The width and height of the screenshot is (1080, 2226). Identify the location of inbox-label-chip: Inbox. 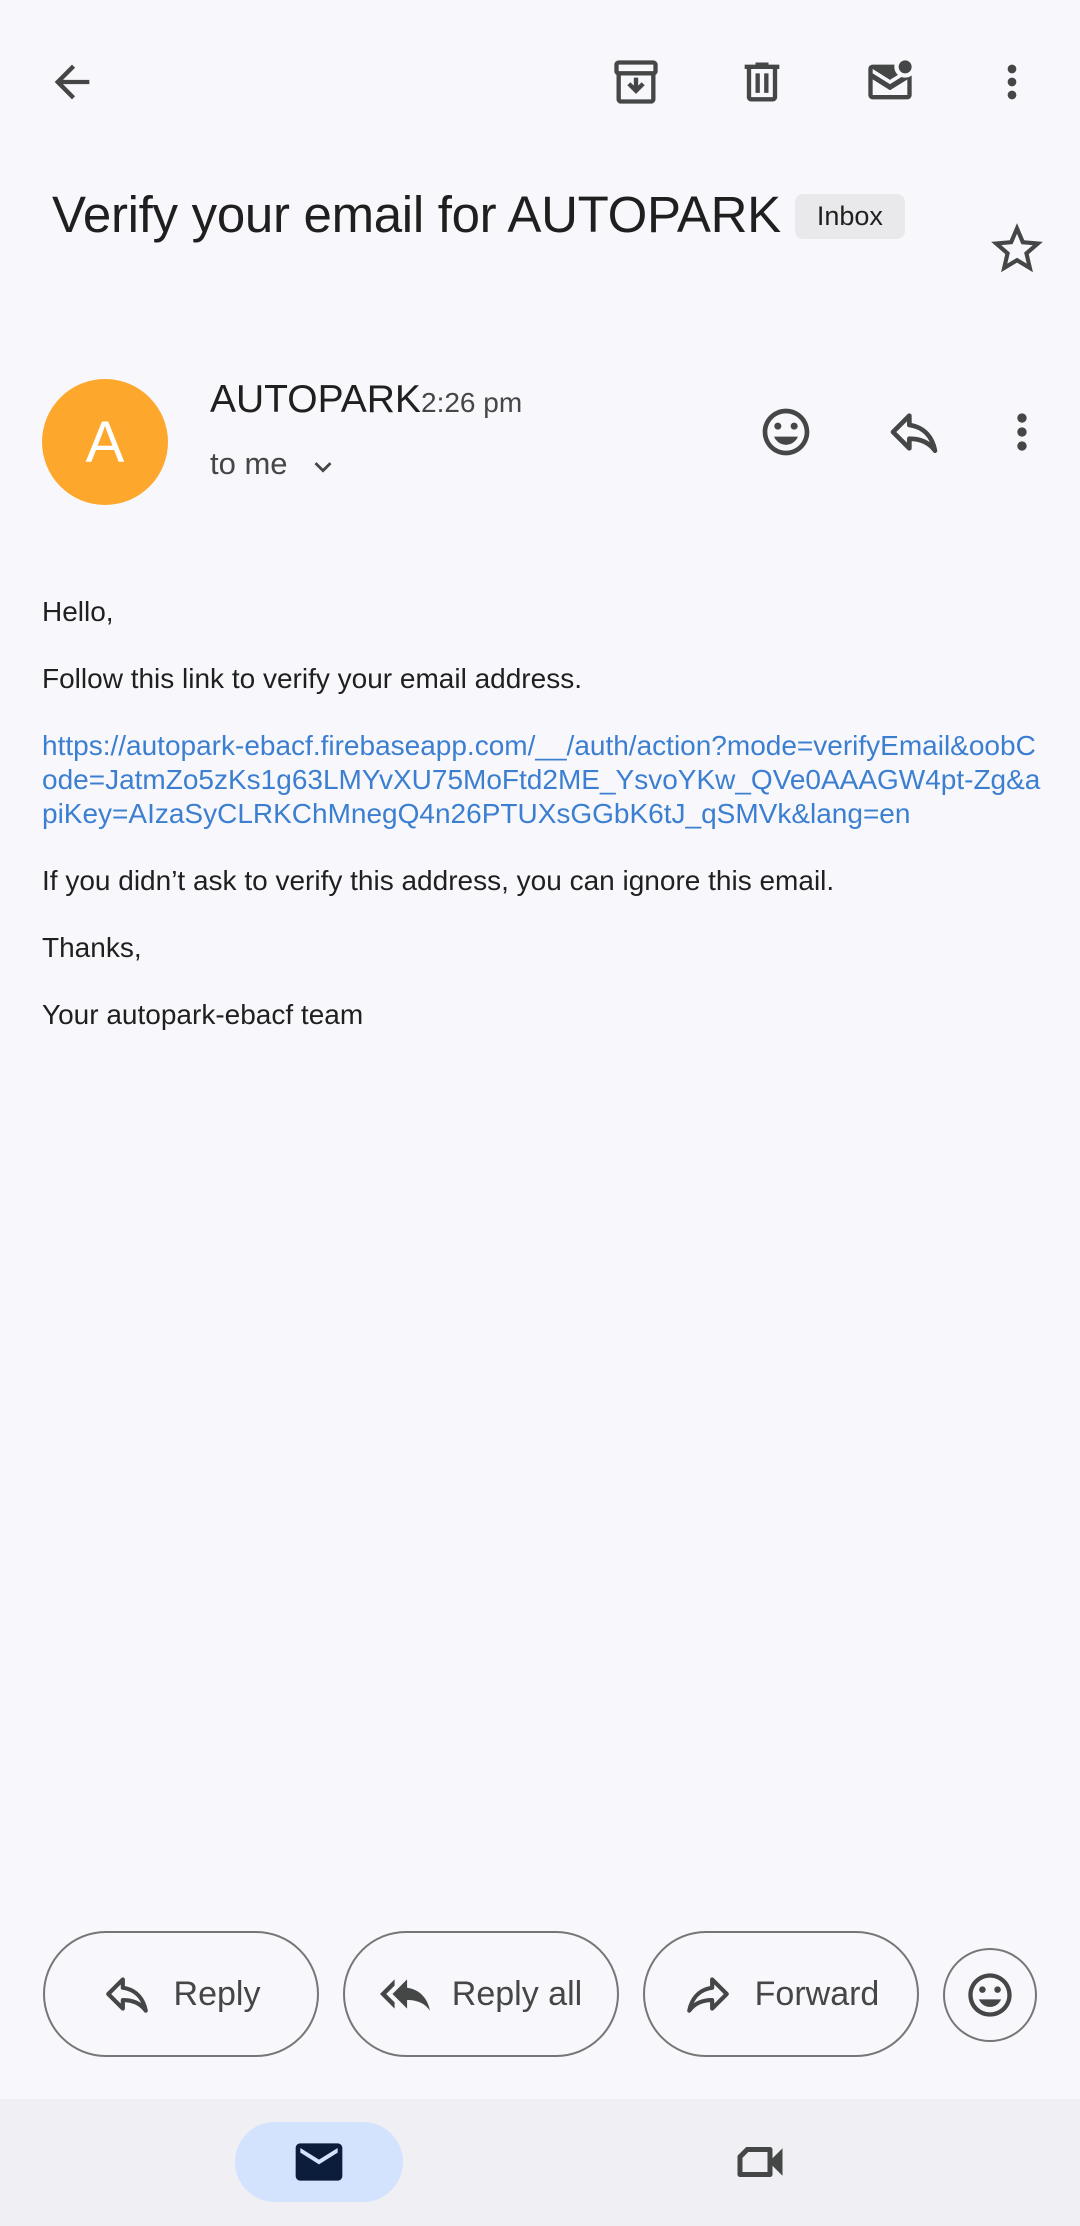
(849, 216).